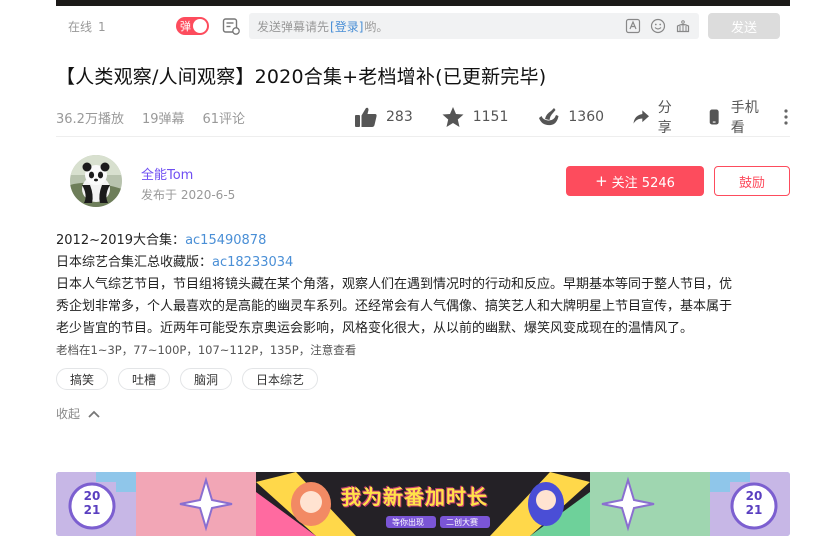 Image resolution: width=815 pixels, height=543 pixels. Describe the element at coordinates (96, 181) in the screenshot. I see `uploader-avatar` at that location.